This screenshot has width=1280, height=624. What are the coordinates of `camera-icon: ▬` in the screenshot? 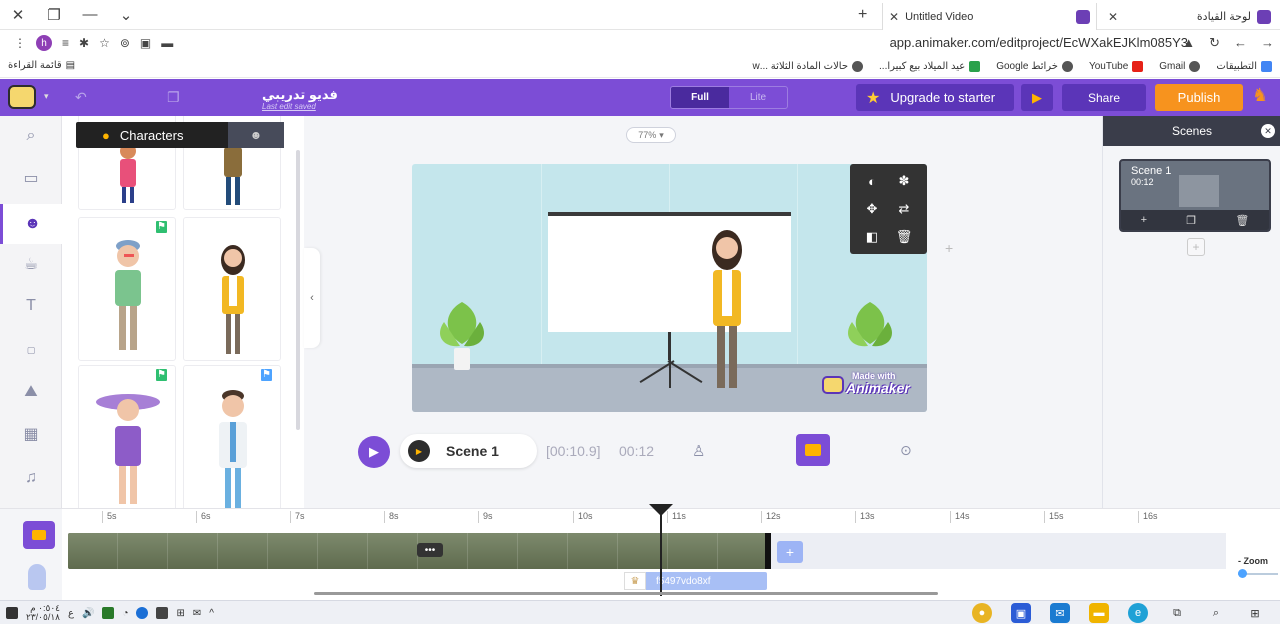 It's located at (167, 43).